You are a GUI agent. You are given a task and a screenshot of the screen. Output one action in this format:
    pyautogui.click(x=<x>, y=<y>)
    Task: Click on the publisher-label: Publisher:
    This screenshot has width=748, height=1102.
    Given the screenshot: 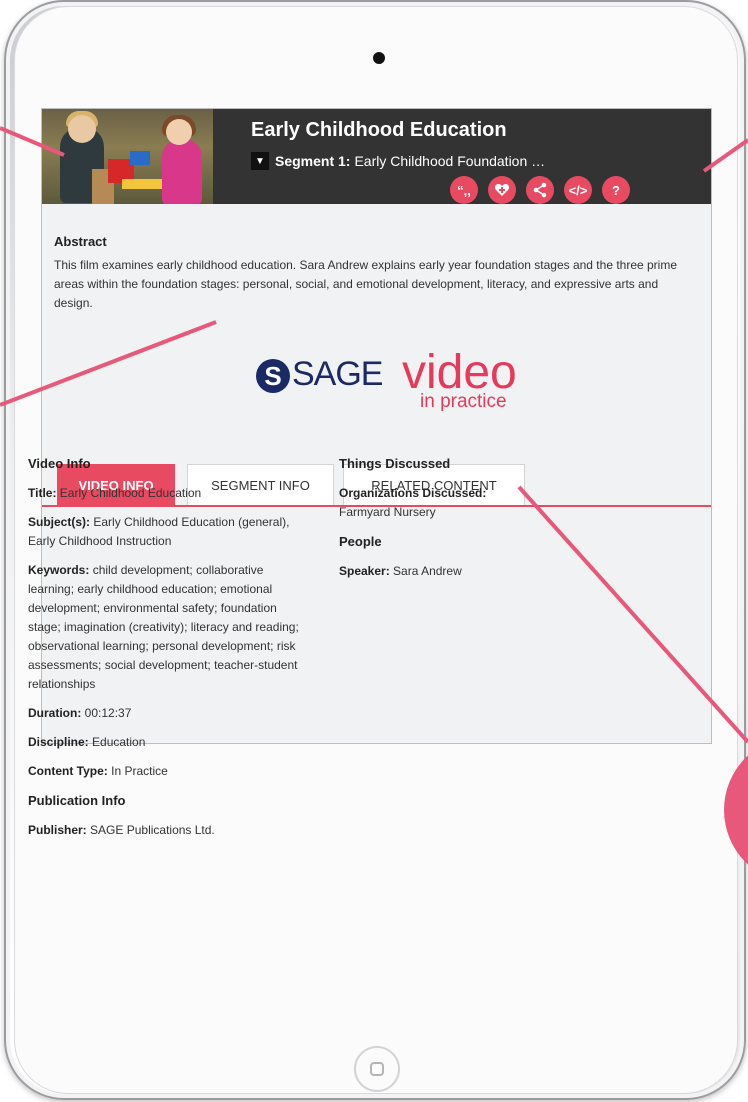 What is the action you would take?
    pyautogui.click(x=57, y=830)
    